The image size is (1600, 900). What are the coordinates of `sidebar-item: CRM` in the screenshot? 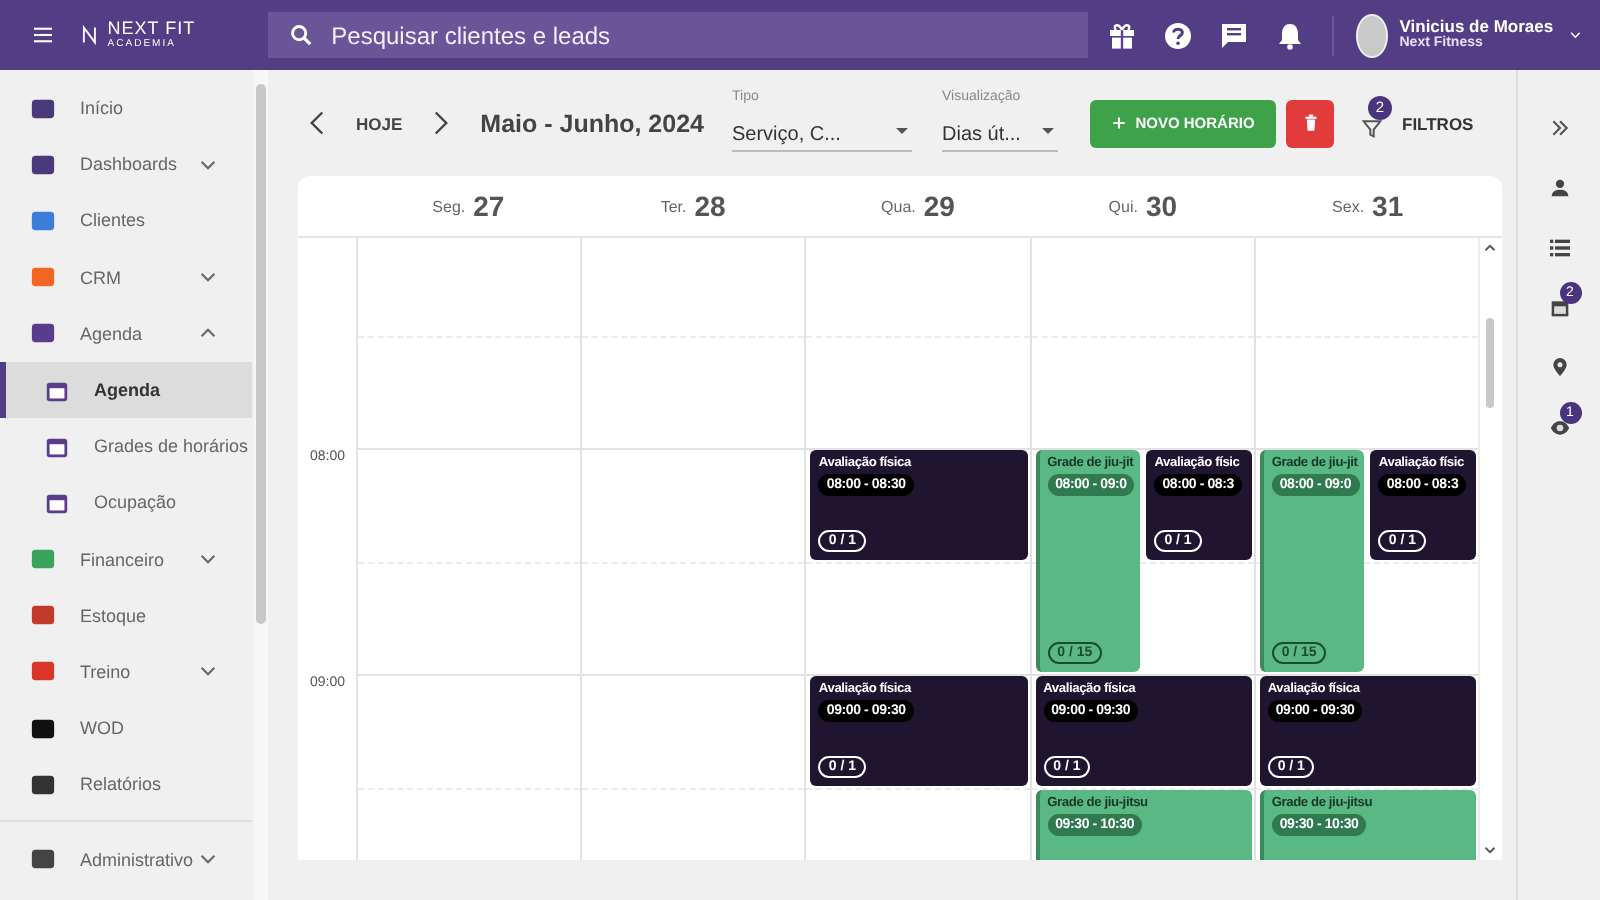 It's located at (126, 277).